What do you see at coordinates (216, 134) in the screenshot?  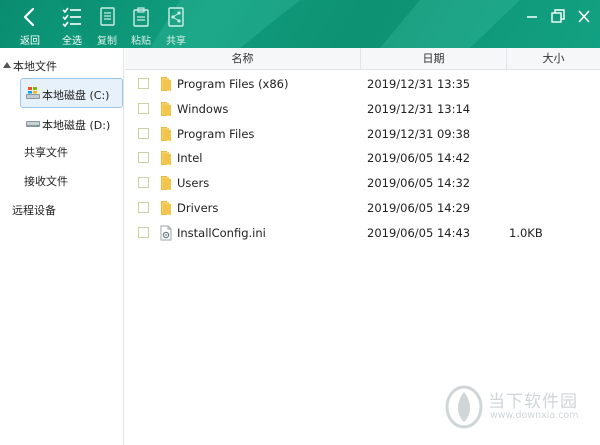 I see `file-name: Program Files` at bounding box center [216, 134].